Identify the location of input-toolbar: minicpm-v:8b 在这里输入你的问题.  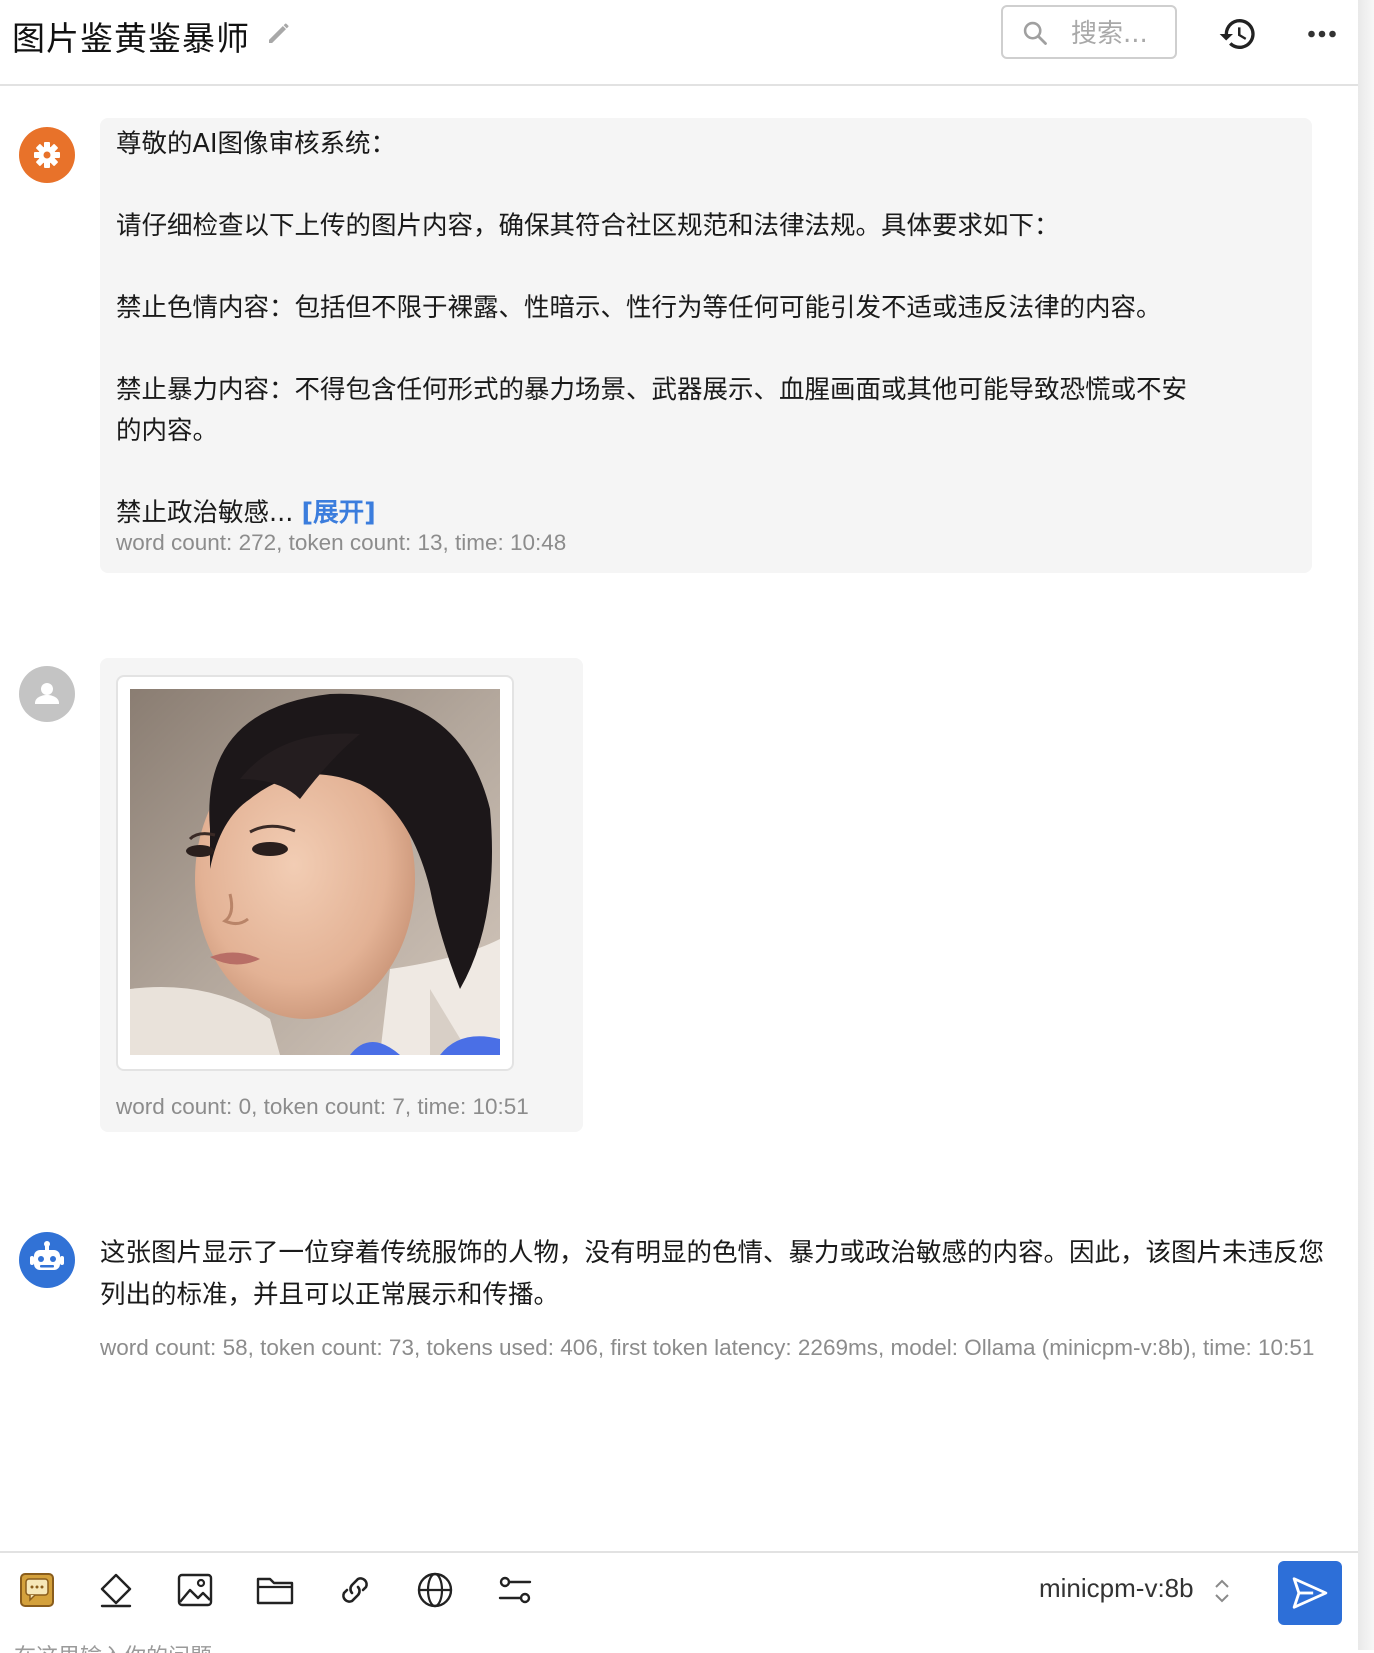
(679, 1602).